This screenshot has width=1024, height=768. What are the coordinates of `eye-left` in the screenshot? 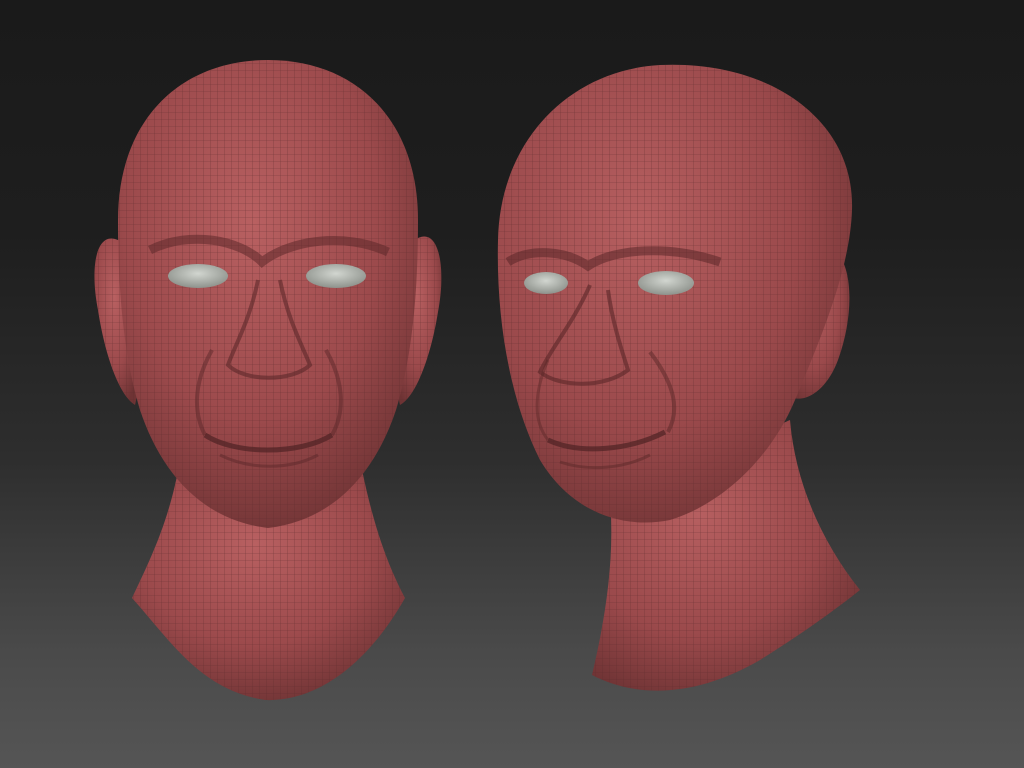 It's located at (198, 276).